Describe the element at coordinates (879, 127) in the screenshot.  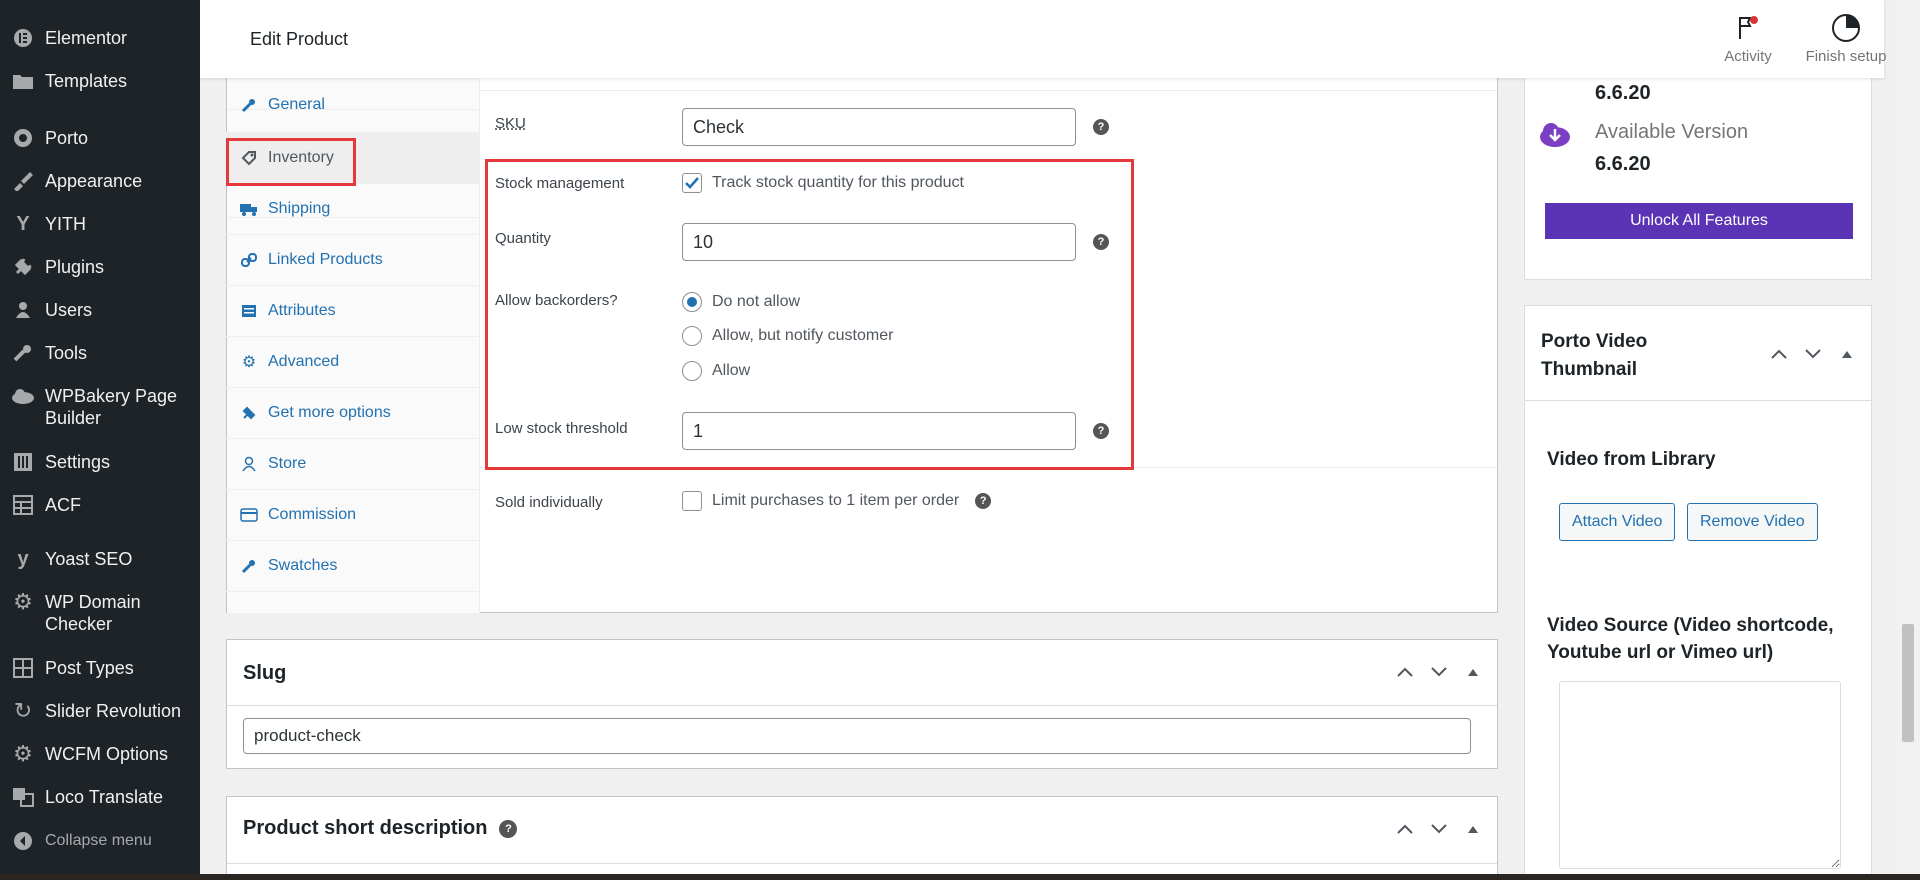
I see `sku-input` at that location.